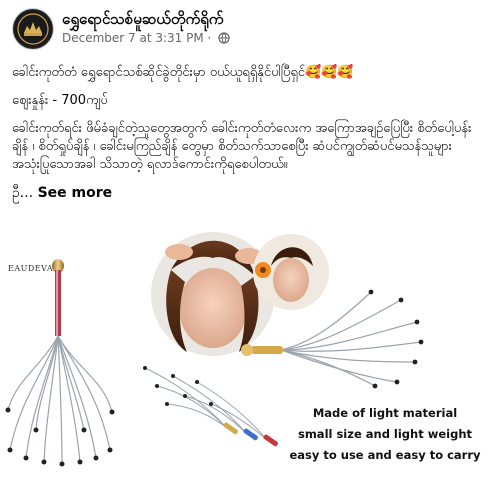 The height and width of the screenshot is (481, 498). I want to click on page-avatar, so click(33, 29).